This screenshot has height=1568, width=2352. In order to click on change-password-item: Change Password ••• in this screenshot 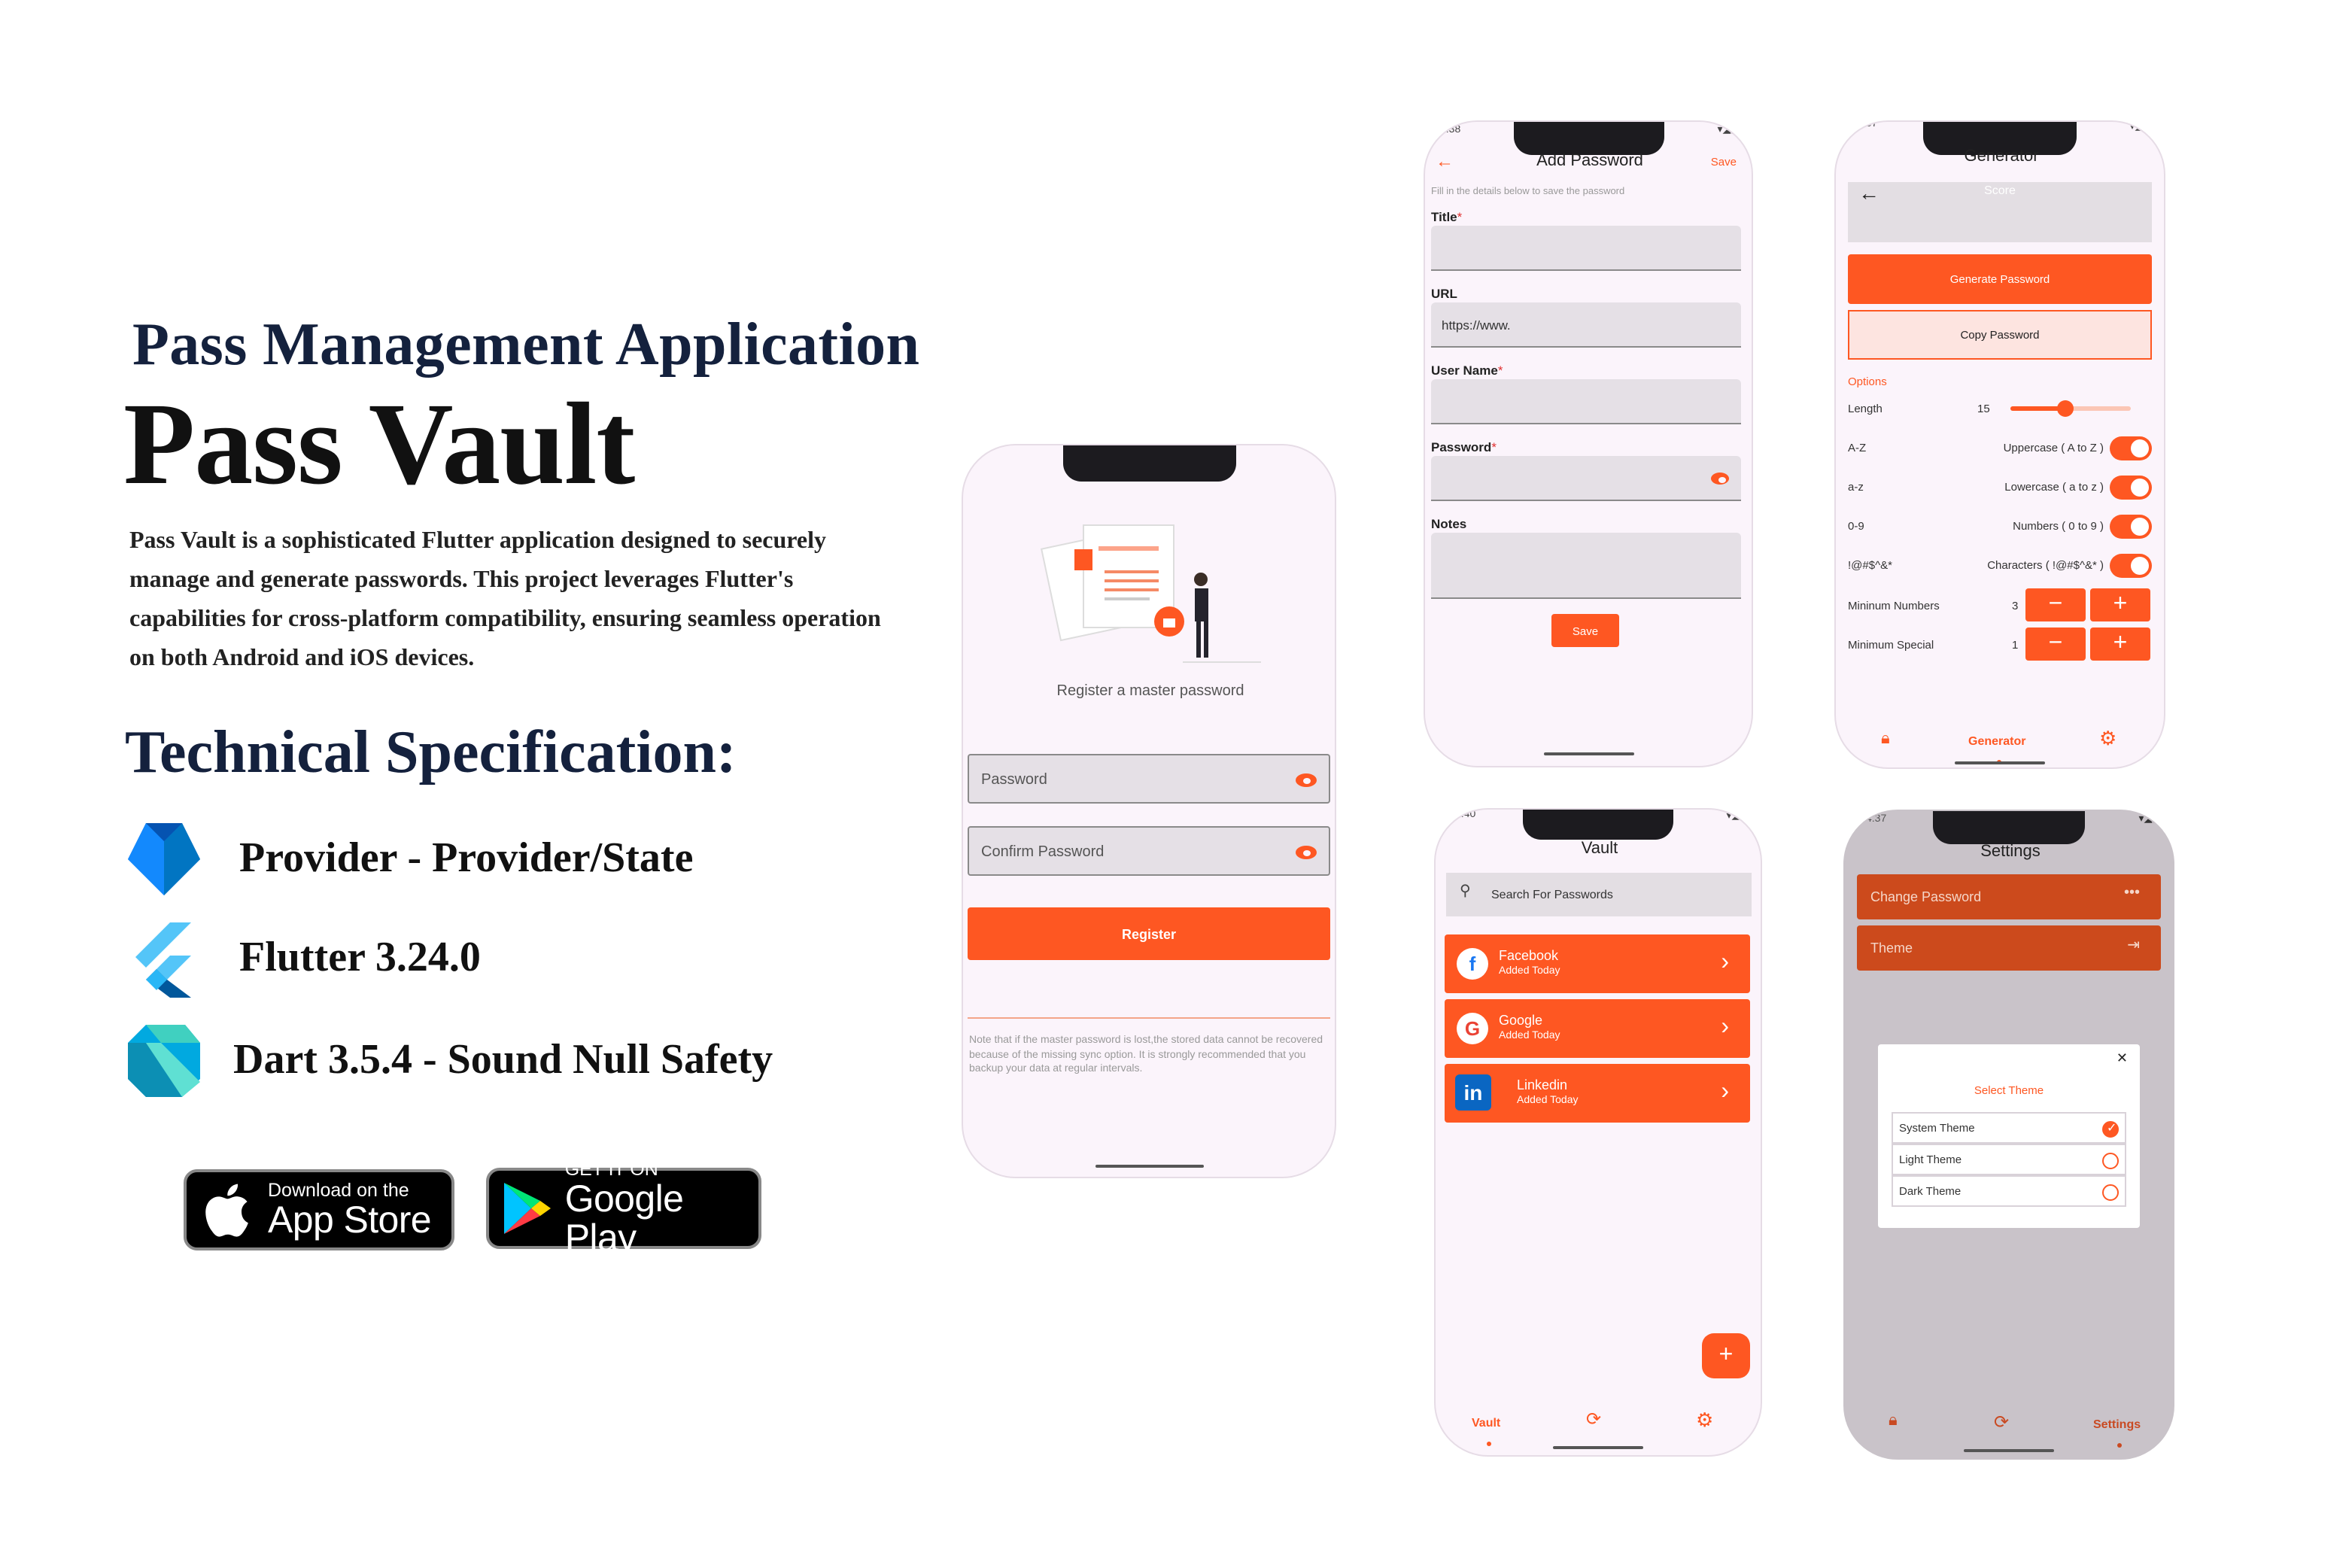, I will do `click(2009, 896)`.